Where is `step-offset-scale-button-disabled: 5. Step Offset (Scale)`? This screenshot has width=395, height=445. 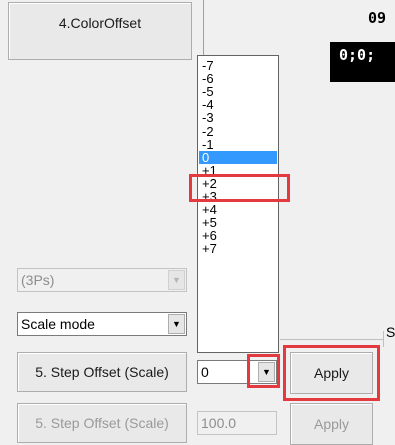
step-offset-scale-button-disabled: 5. Step Offset (Scale) is located at coordinates (102, 423).